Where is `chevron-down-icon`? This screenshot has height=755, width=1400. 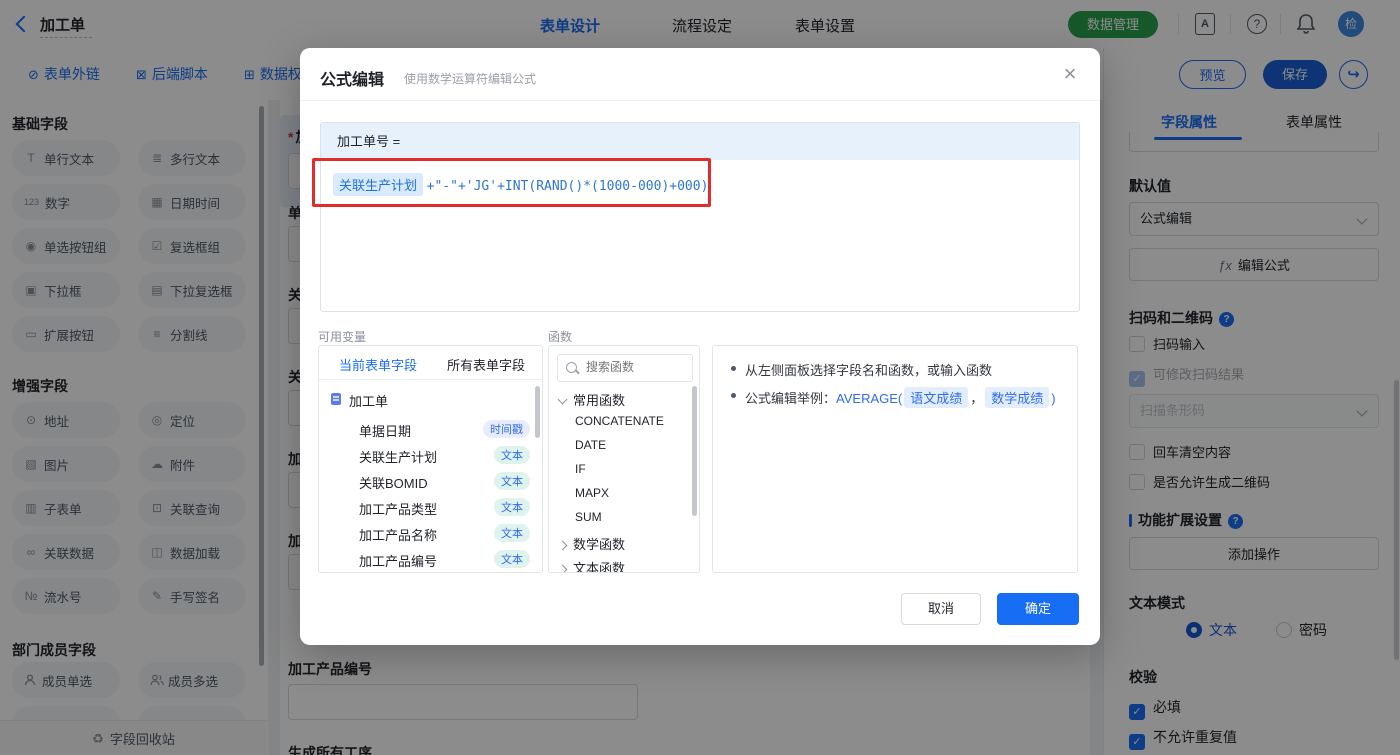 chevron-down-icon is located at coordinates (562, 399).